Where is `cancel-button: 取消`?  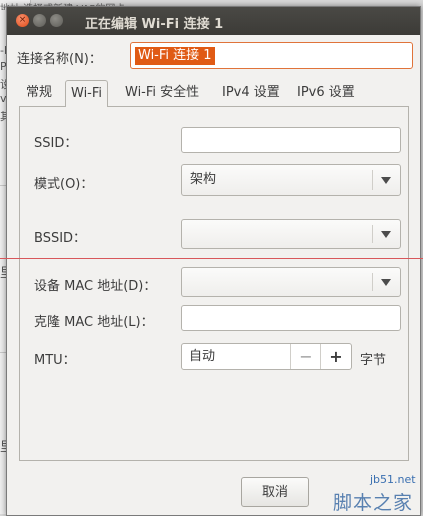 cancel-button: 取消 is located at coordinates (275, 492).